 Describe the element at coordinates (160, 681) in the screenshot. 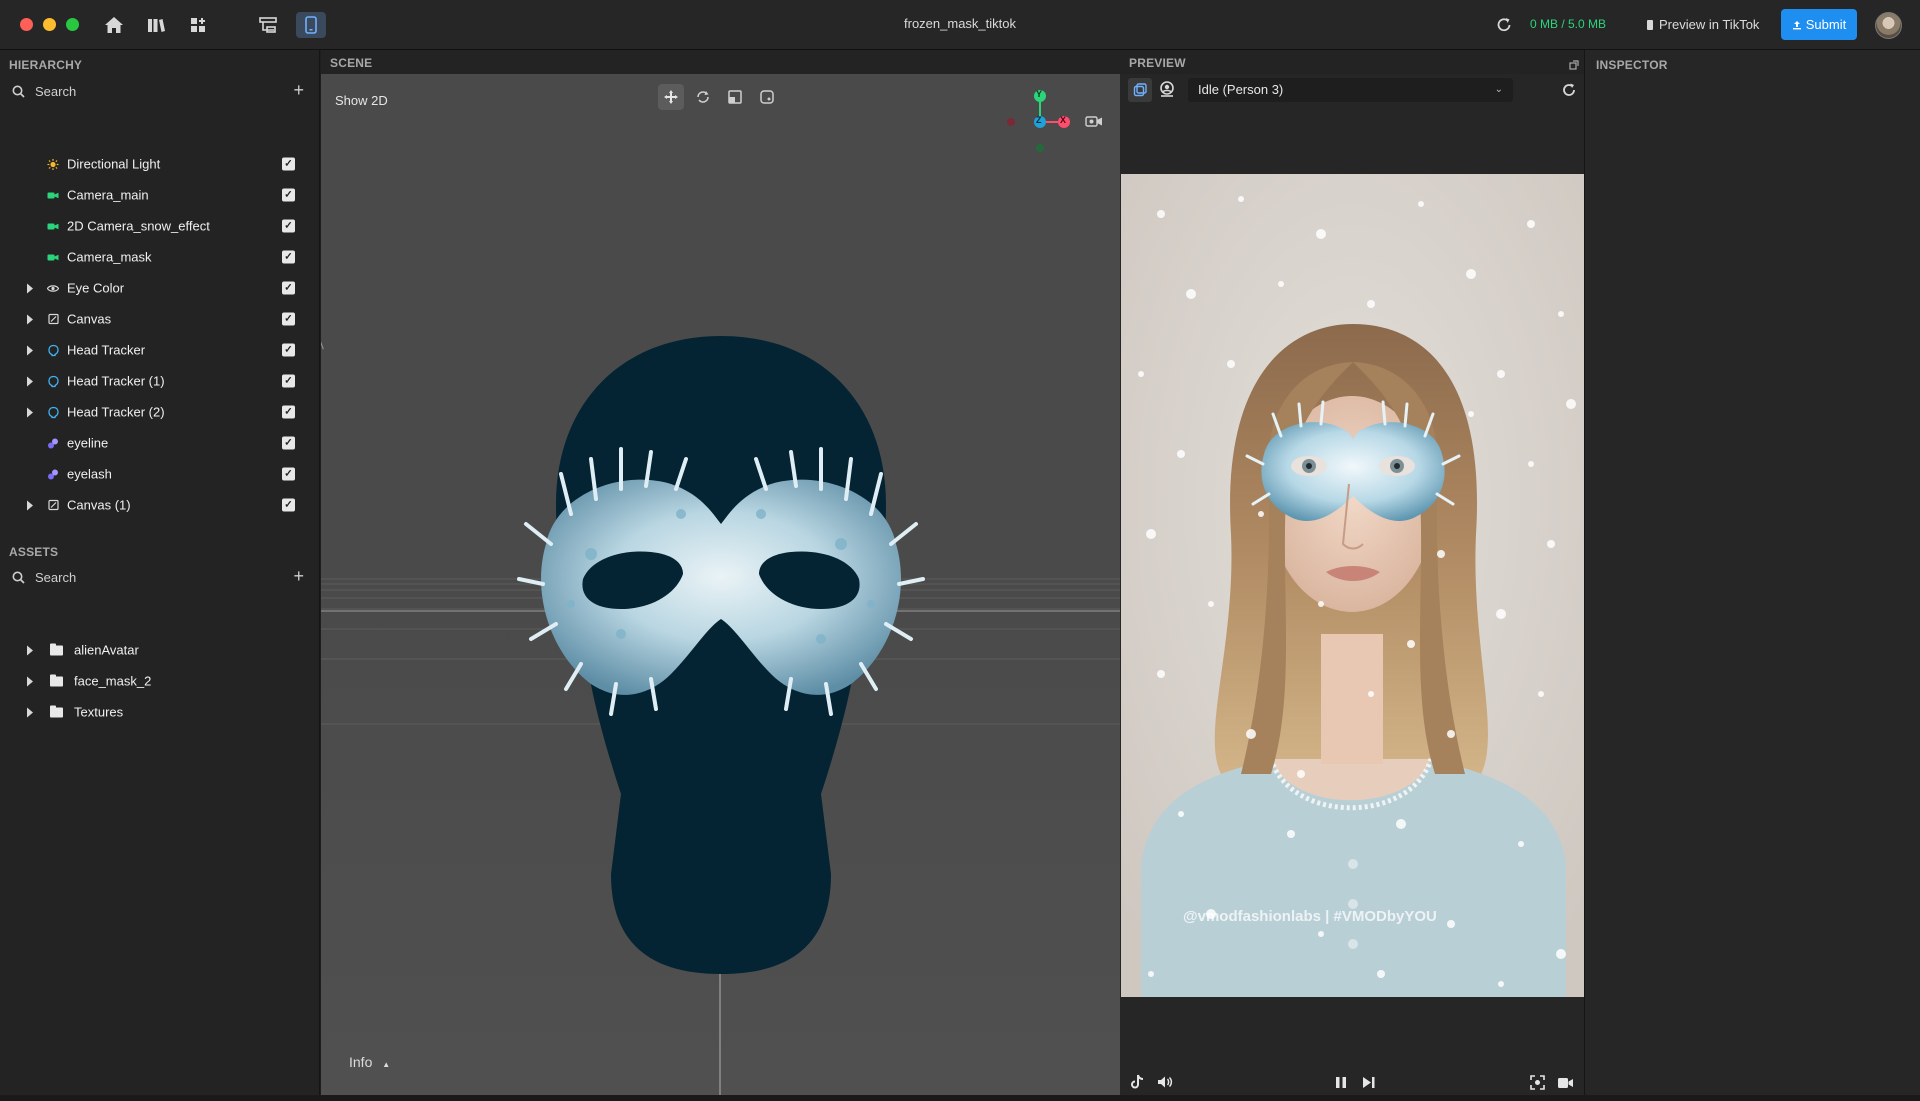

I see `asset-item: face_mask_2` at that location.